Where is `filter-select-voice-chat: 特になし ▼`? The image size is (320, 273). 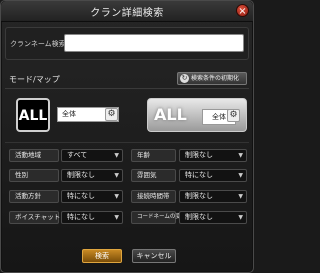
filter-select-voice-chat: 特になし ▼ is located at coordinates (92, 217).